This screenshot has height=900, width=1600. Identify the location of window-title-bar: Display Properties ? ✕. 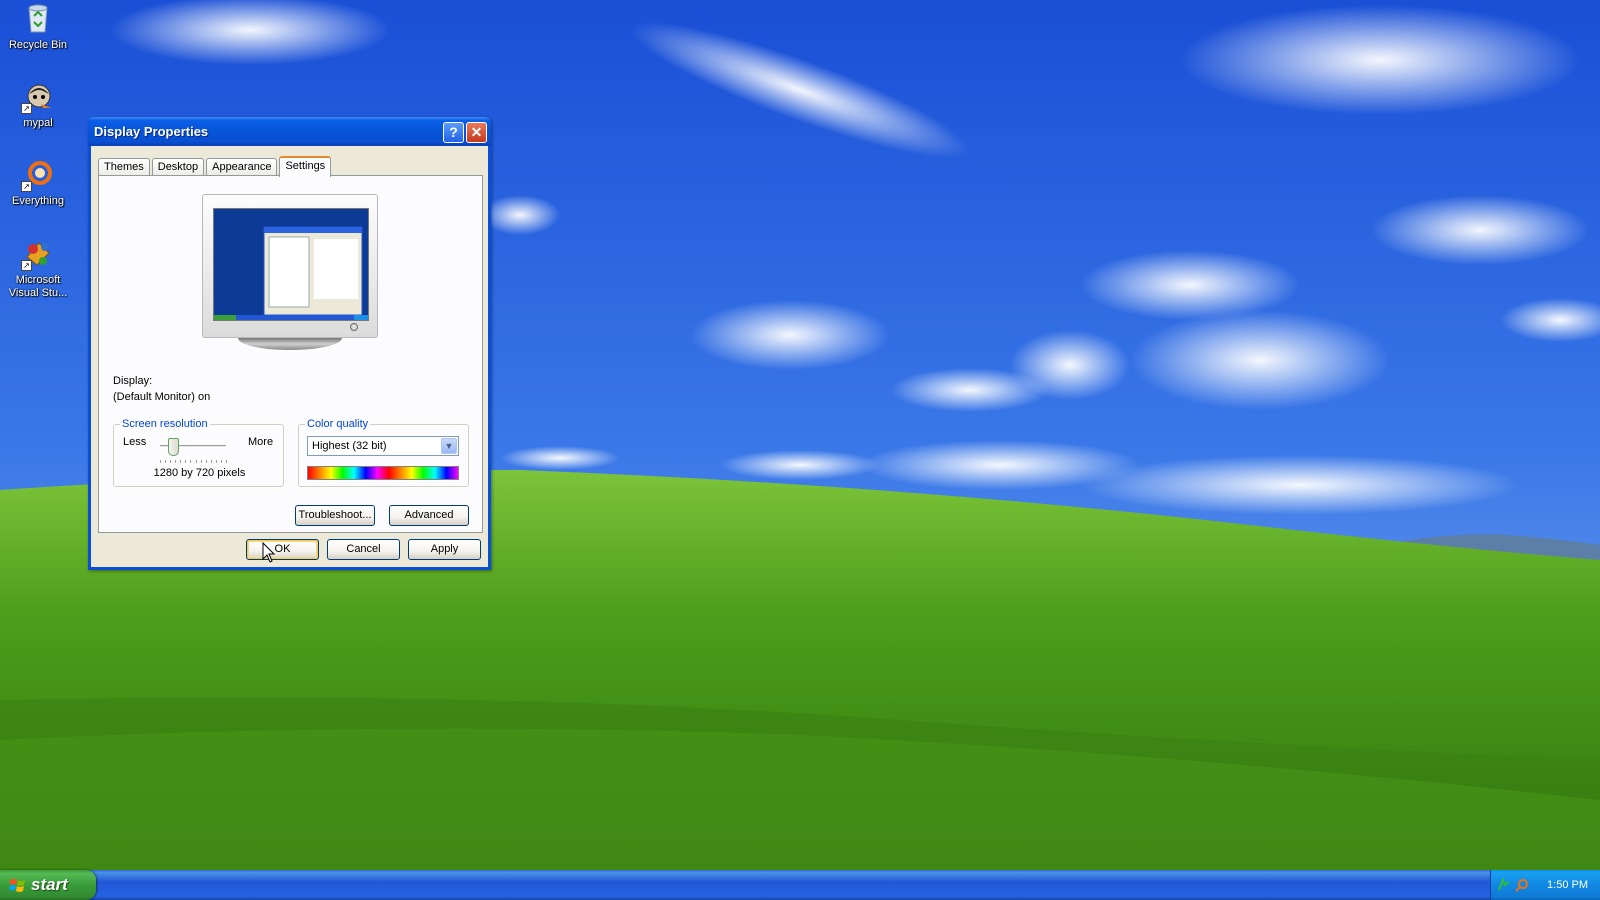
(289, 131).